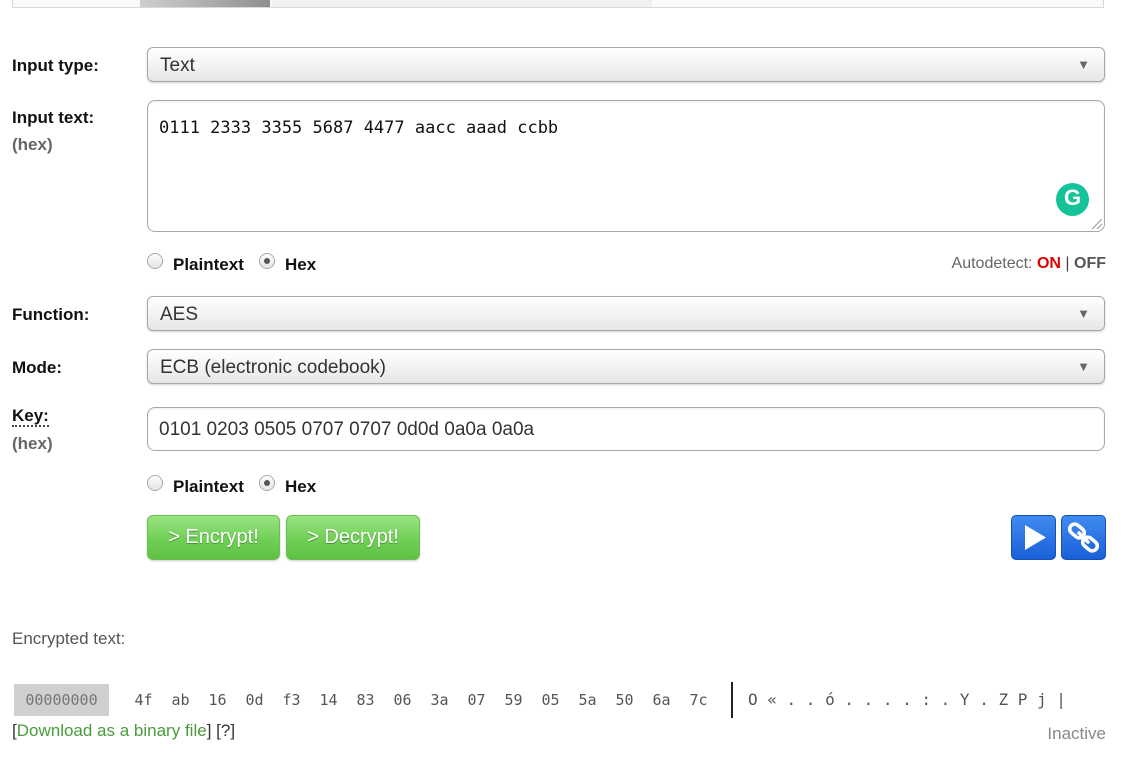 The width and height of the screenshot is (1129, 767). Describe the element at coordinates (462, 3) in the screenshot. I see `top-image-strip` at that location.